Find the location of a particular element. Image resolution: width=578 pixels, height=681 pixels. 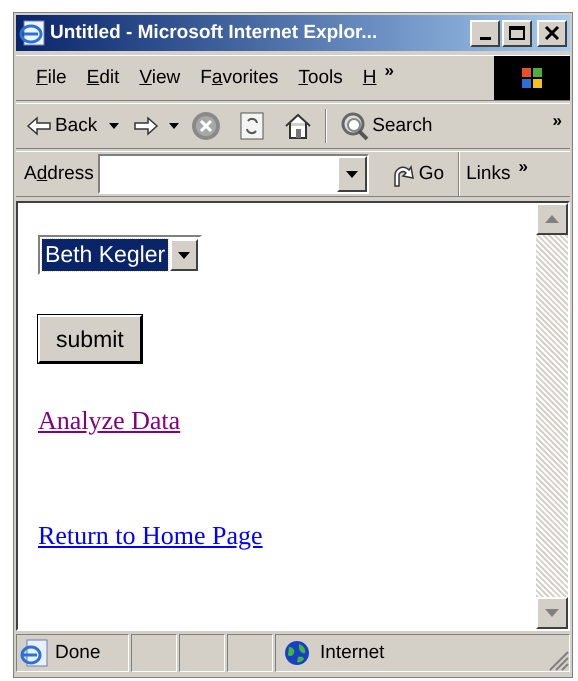

down-arrow-icon is located at coordinates (552, 613).